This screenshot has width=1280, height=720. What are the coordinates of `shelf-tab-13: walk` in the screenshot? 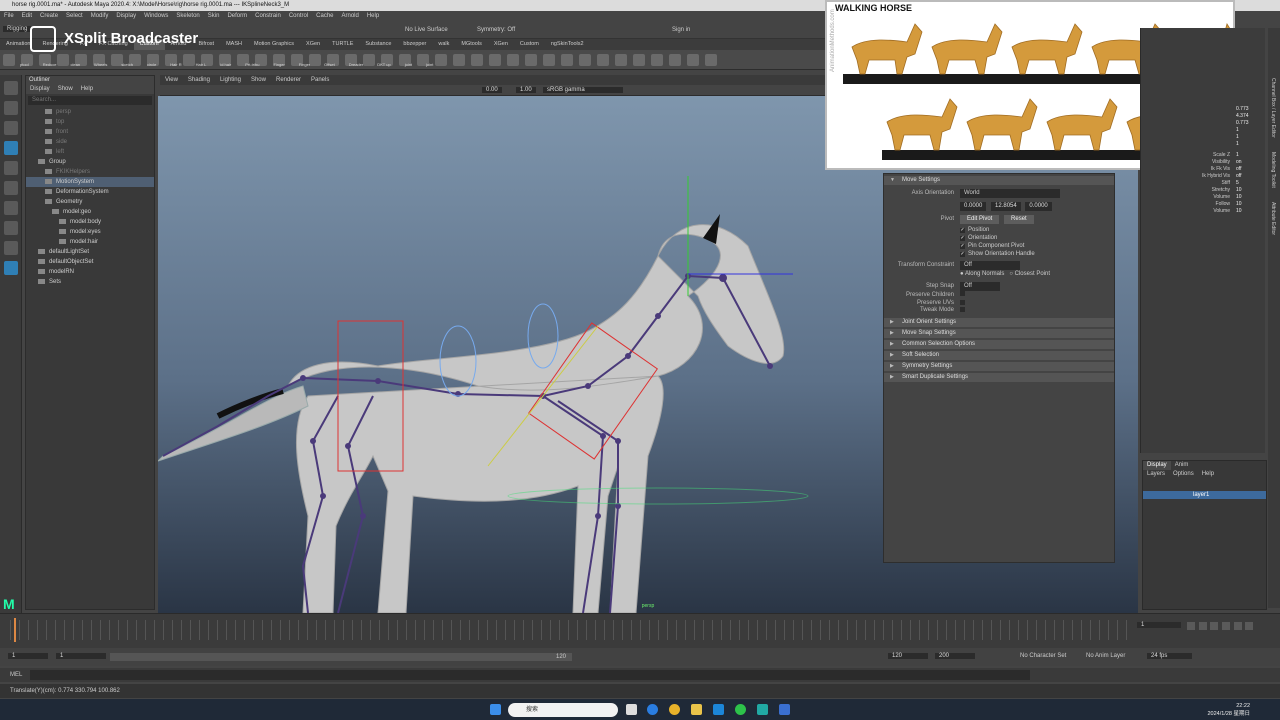 It's located at (443, 44).